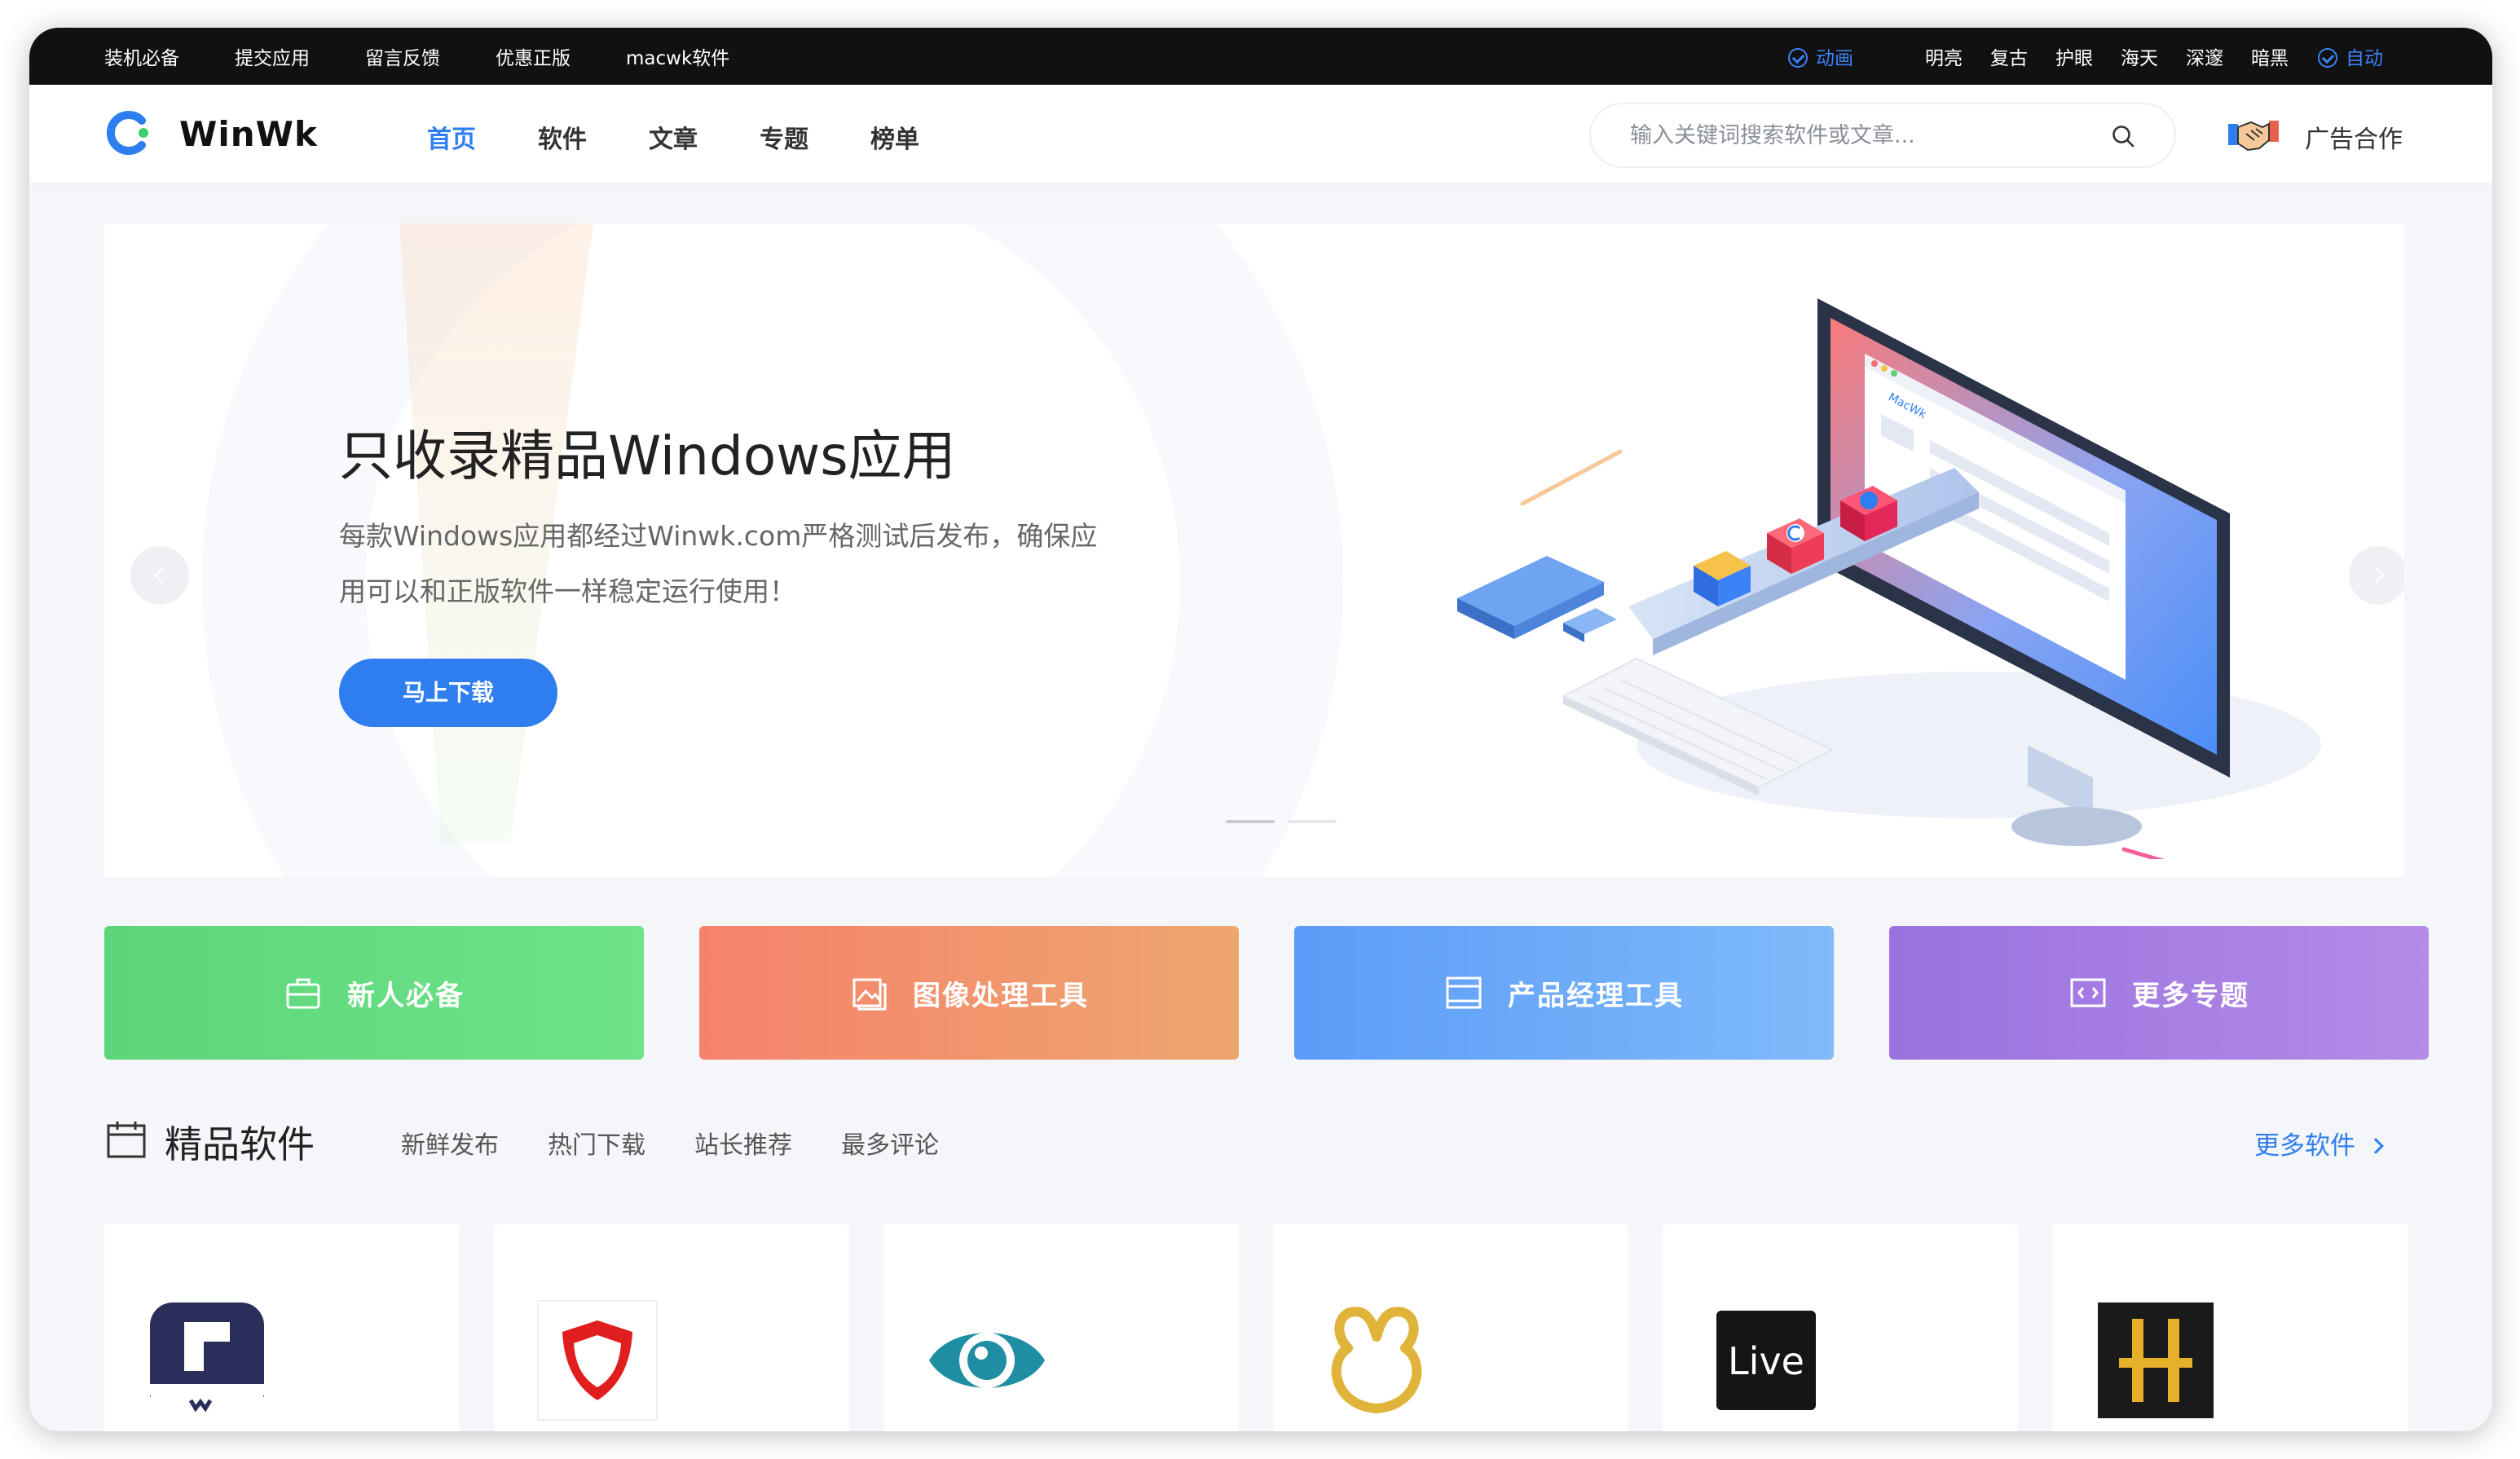 This screenshot has width=2520, height=1459. Describe the element at coordinates (678, 56) in the screenshot. I see `topbar-link-macwk: macwk软件` at that location.